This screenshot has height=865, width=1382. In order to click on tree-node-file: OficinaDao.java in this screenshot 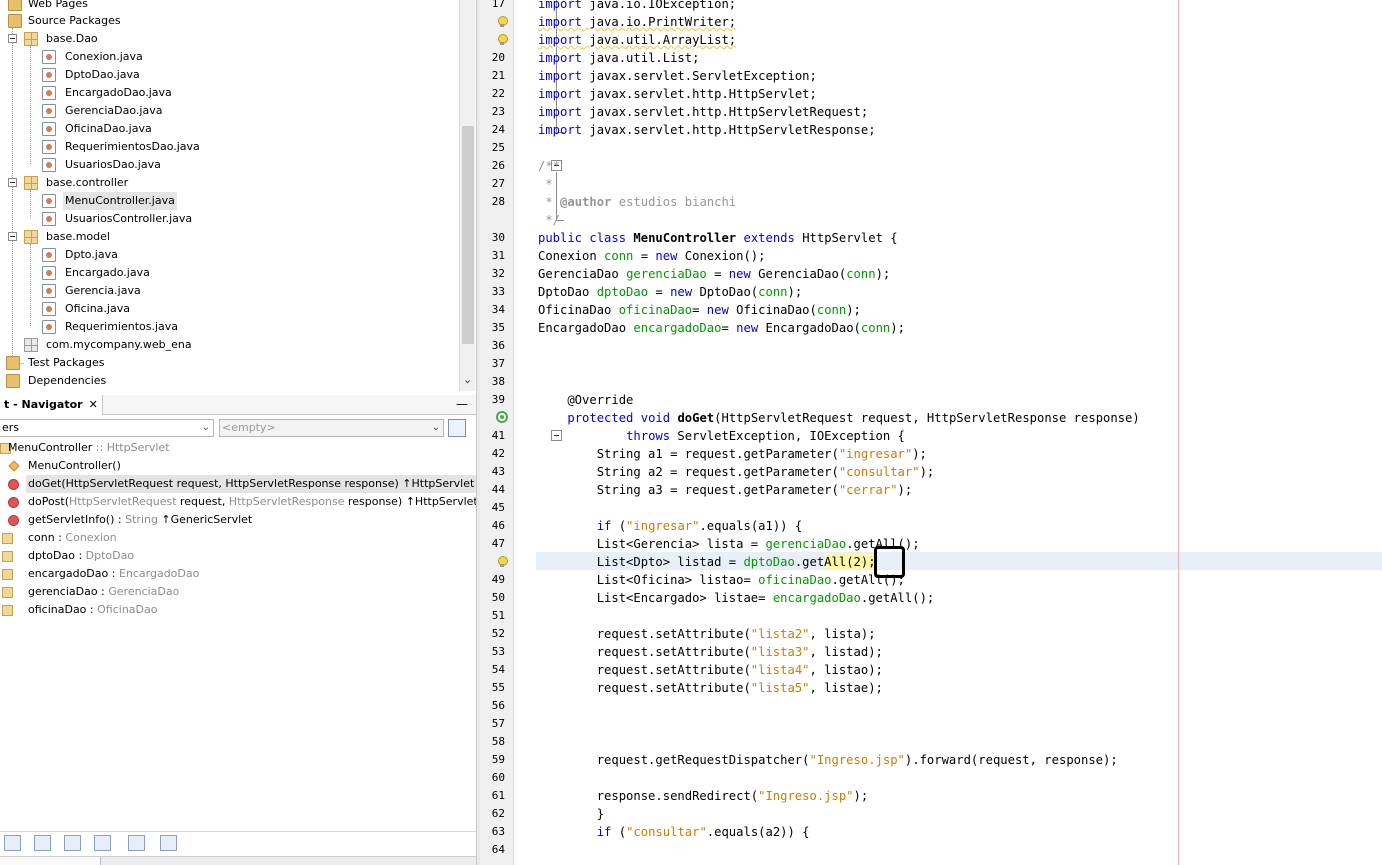, I will do `click(220, 129)`.